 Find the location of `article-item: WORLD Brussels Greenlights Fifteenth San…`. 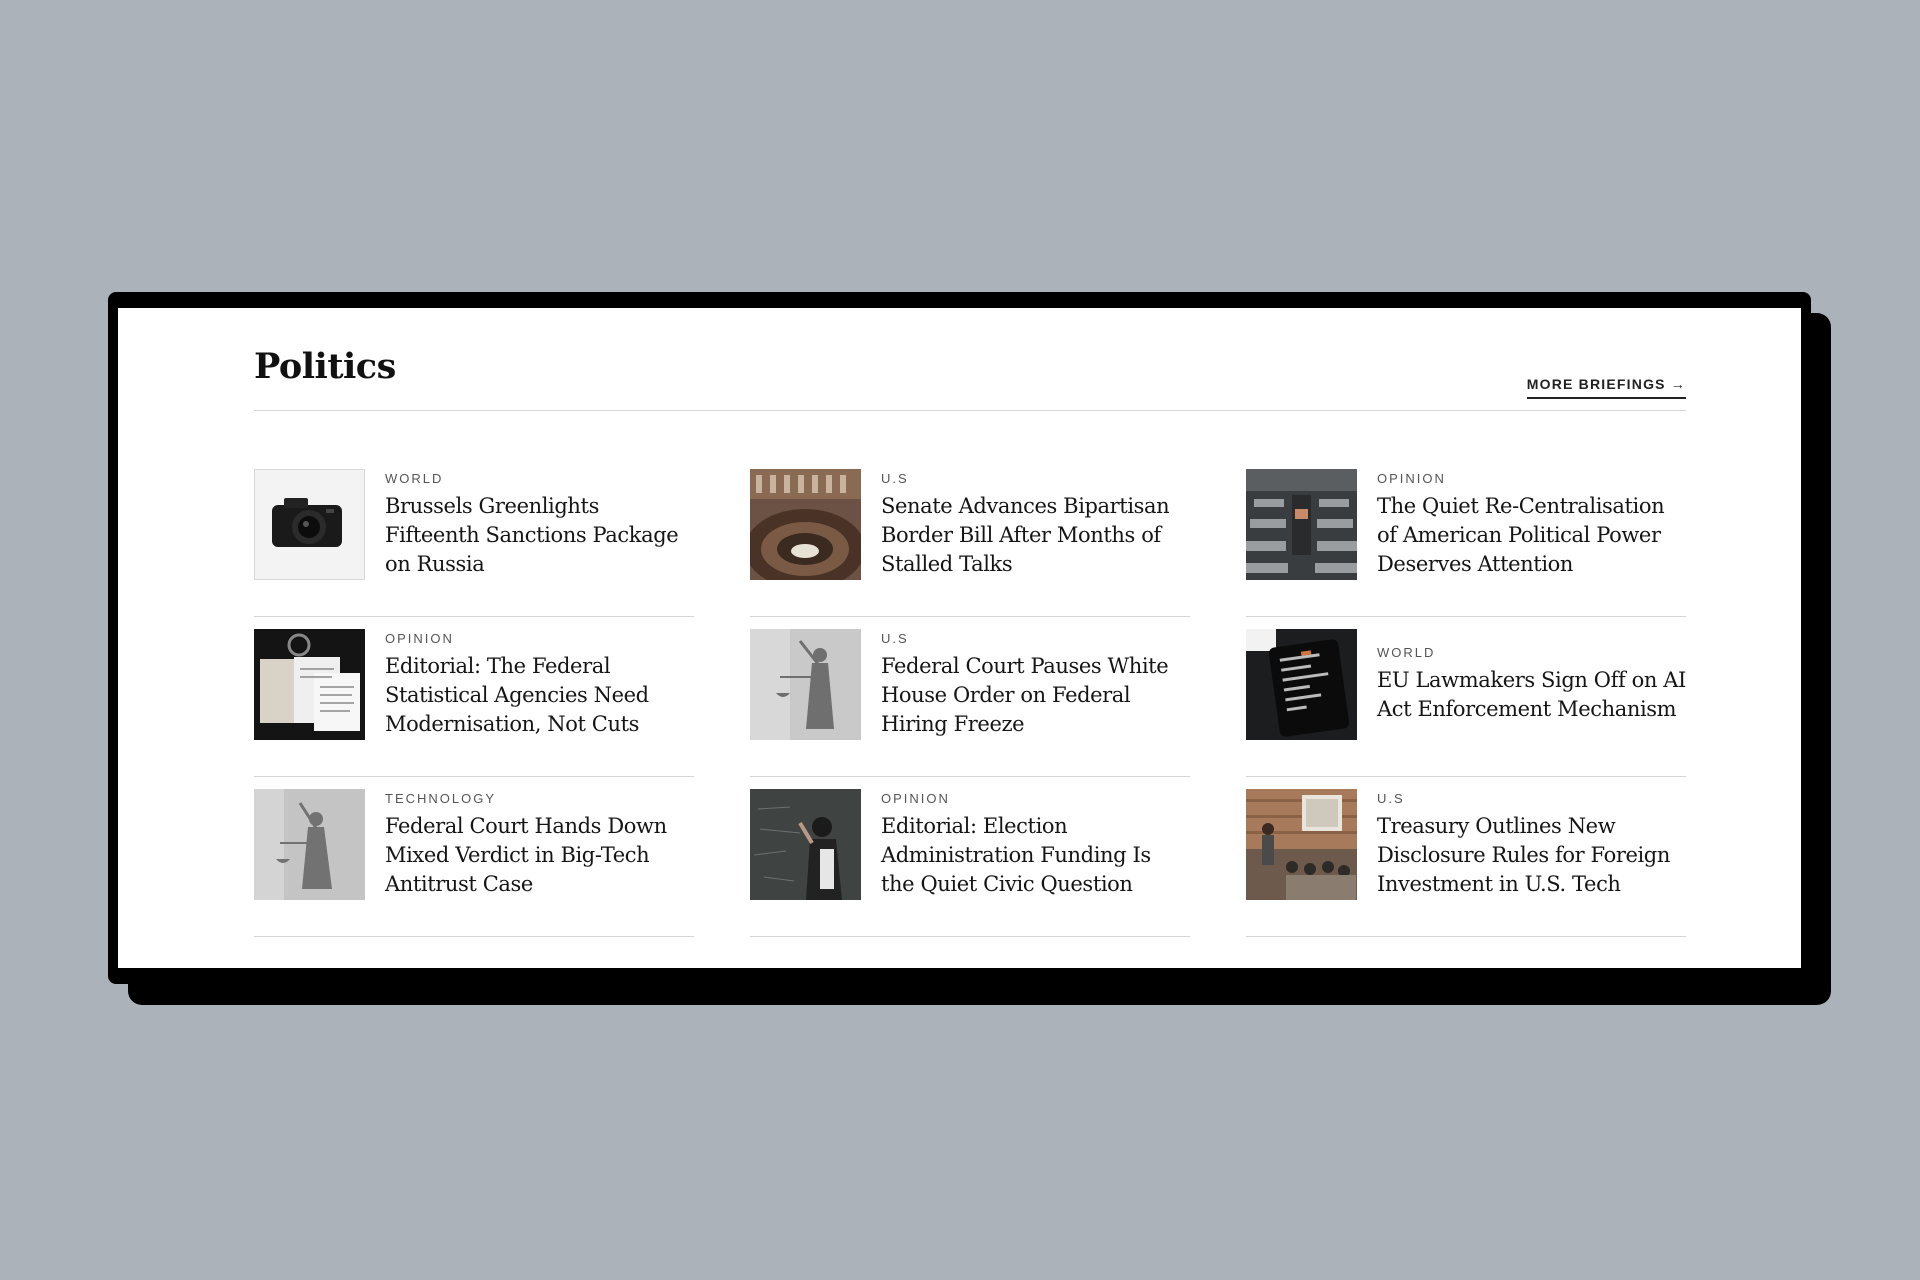

article-item: WORLD Brussels Greenlights Fifteenth San… is located at coordinates (474, 537).